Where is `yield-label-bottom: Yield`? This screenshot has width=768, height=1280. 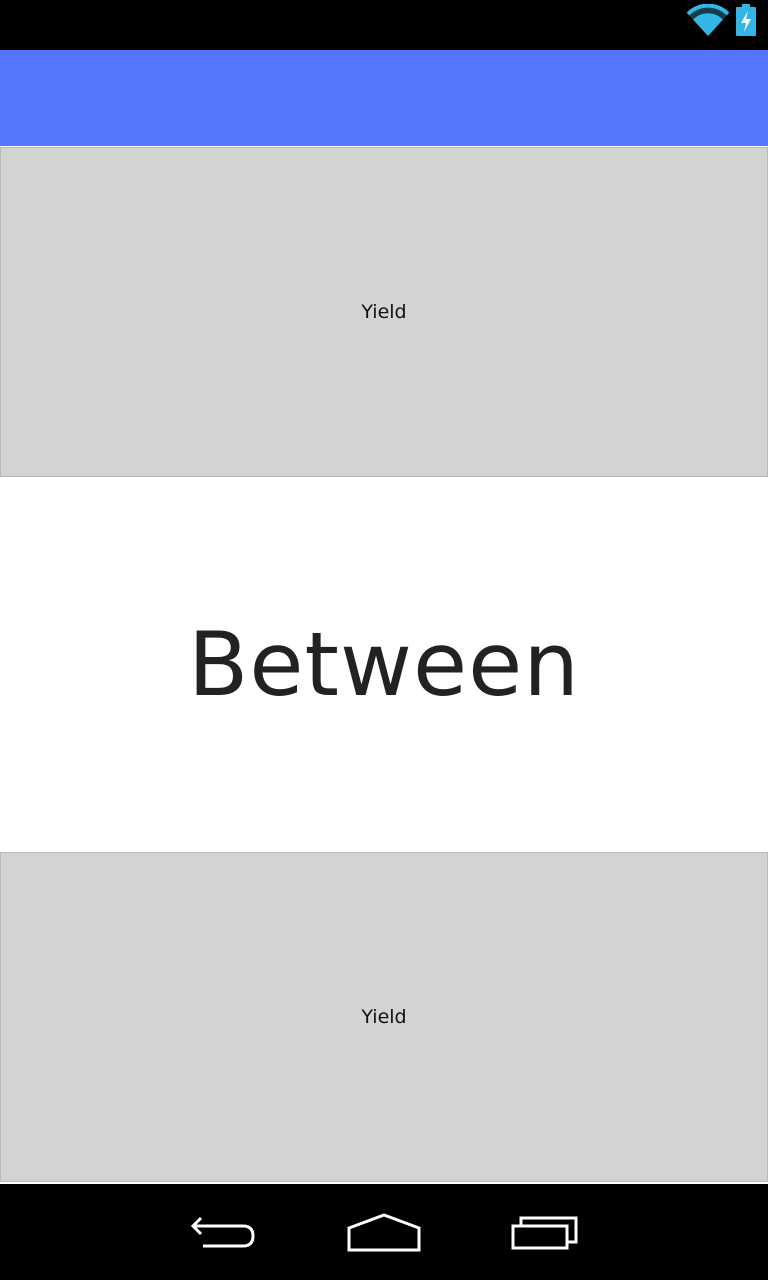
yield-label-bottom: Yield is located at coordinates (384, 1017).